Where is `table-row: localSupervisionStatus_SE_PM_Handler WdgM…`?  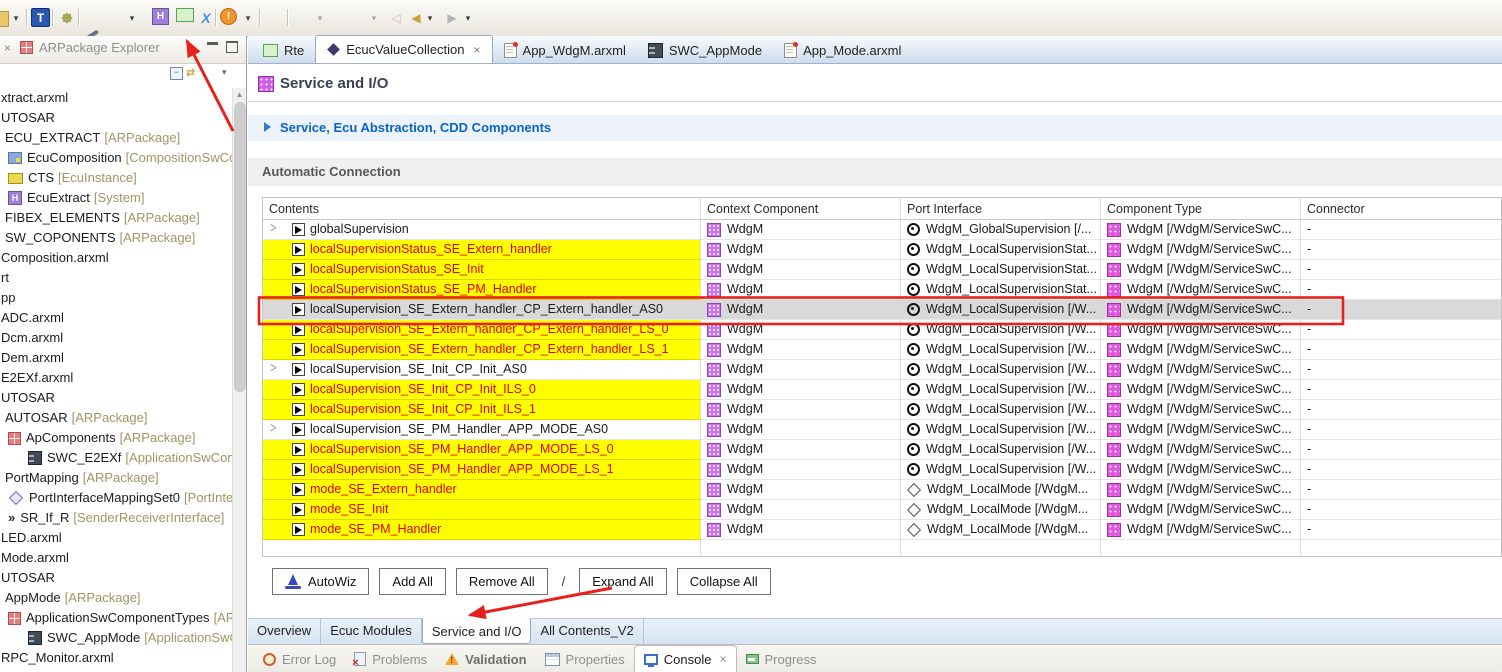
table-row: localSupervisionStatus_SE_PM_Handler WdgM… is located at coordinates (882, 290).